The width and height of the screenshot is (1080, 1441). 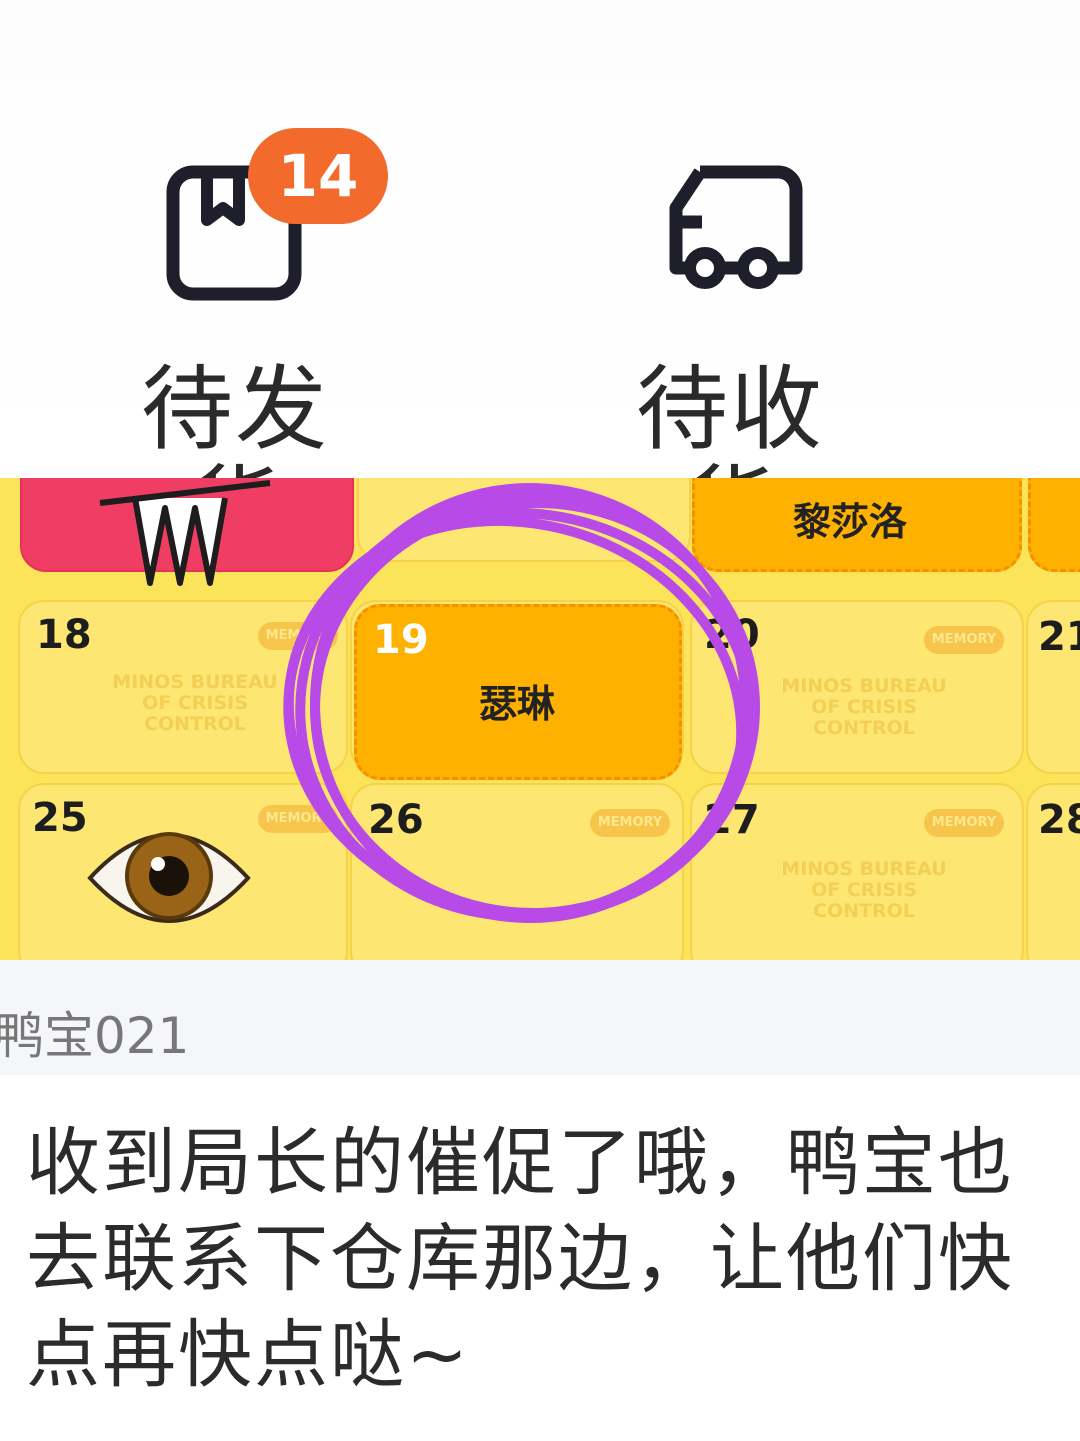 What do you see at coordinates (540, 1017) in the screenshot?
I see `author-bar: 鸭宝021` at bounding box center [540, 1017].